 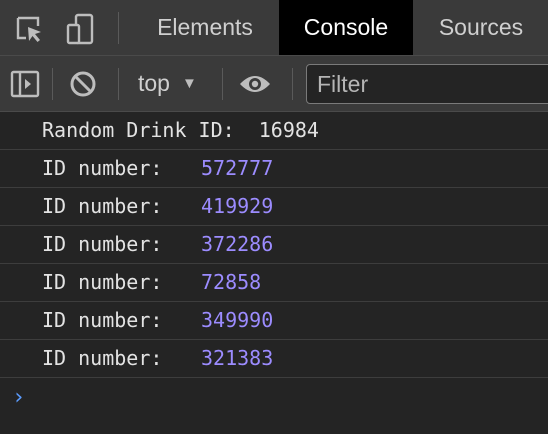 I want to click on tab-console-label: Console, so click(x=346, y=27).